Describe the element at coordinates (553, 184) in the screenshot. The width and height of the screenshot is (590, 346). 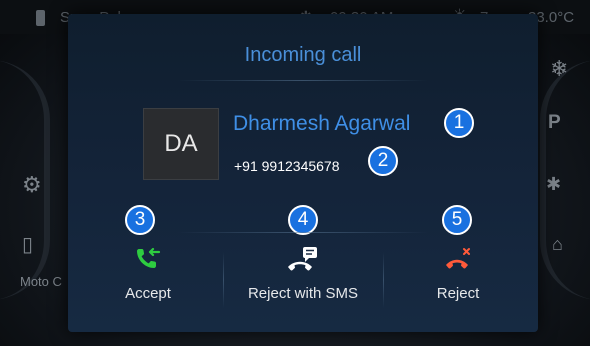
I see `bluetooth-audio-icon: ✱` at that location.